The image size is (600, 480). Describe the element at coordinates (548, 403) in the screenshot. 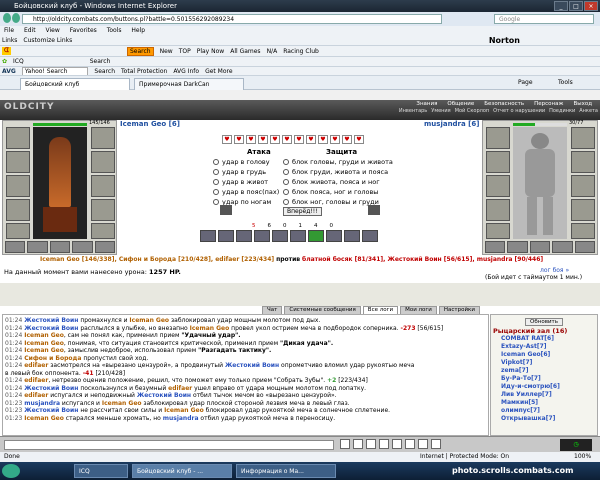

I see `room-player: Мамкин[5]` at that location.